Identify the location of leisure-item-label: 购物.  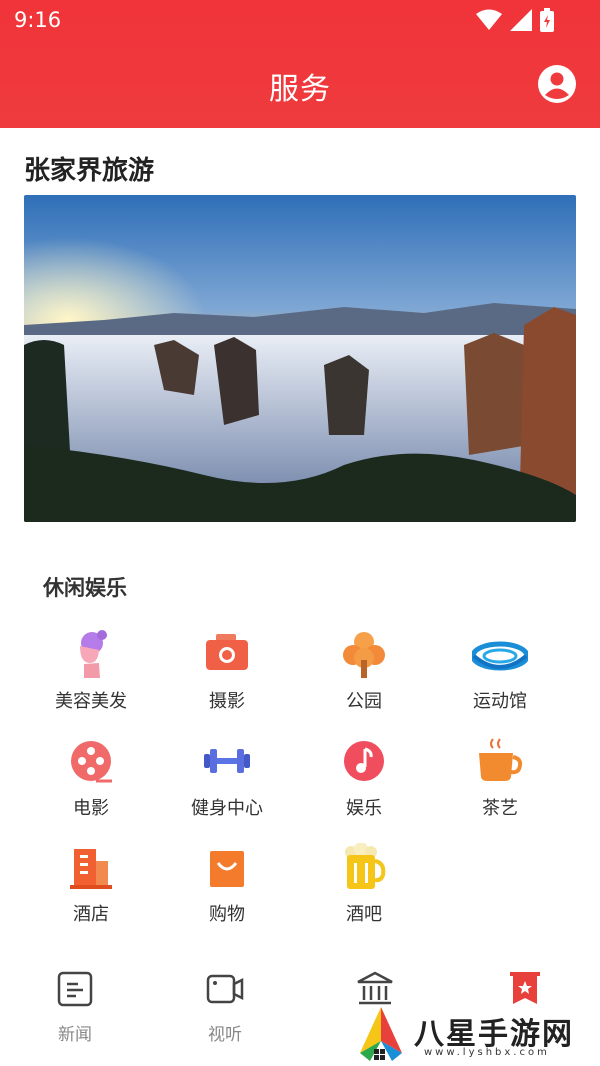
(227, 914).